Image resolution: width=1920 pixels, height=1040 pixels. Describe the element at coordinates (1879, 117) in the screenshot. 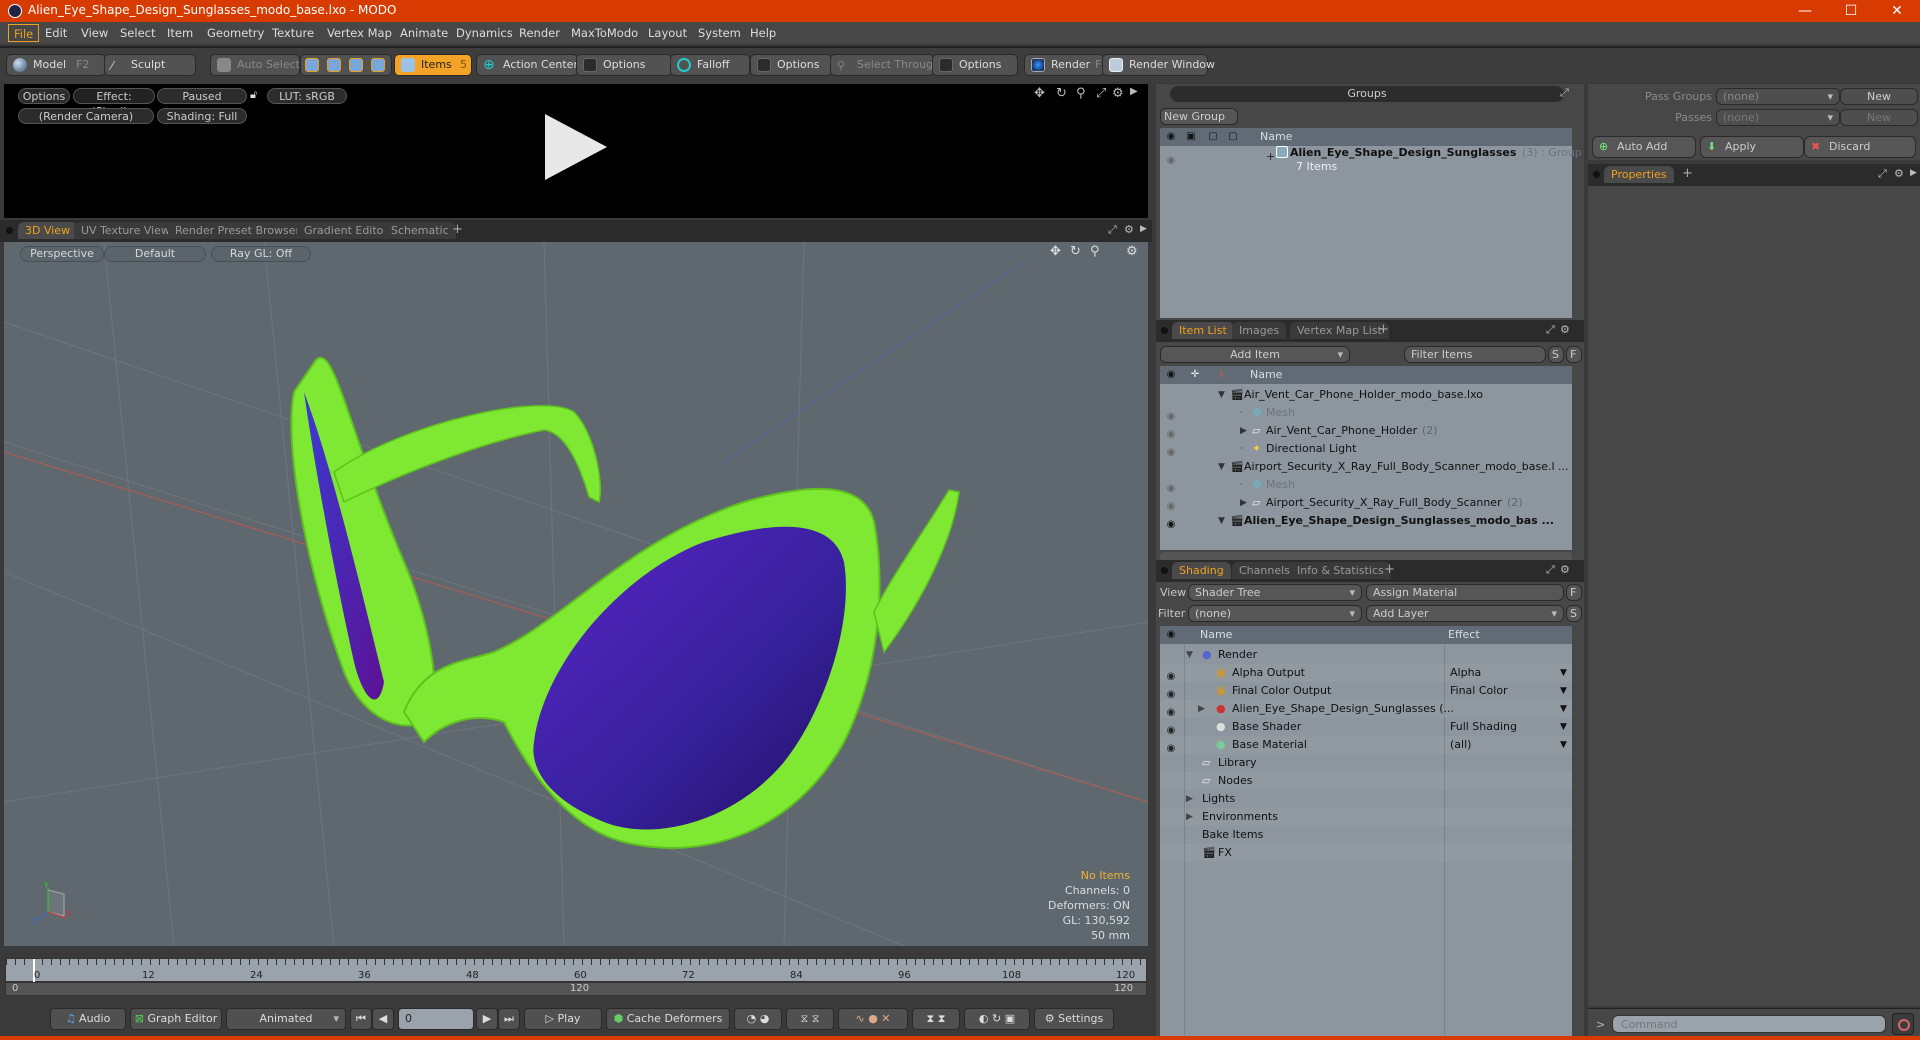

I see `new-pass-button: New` at that location.